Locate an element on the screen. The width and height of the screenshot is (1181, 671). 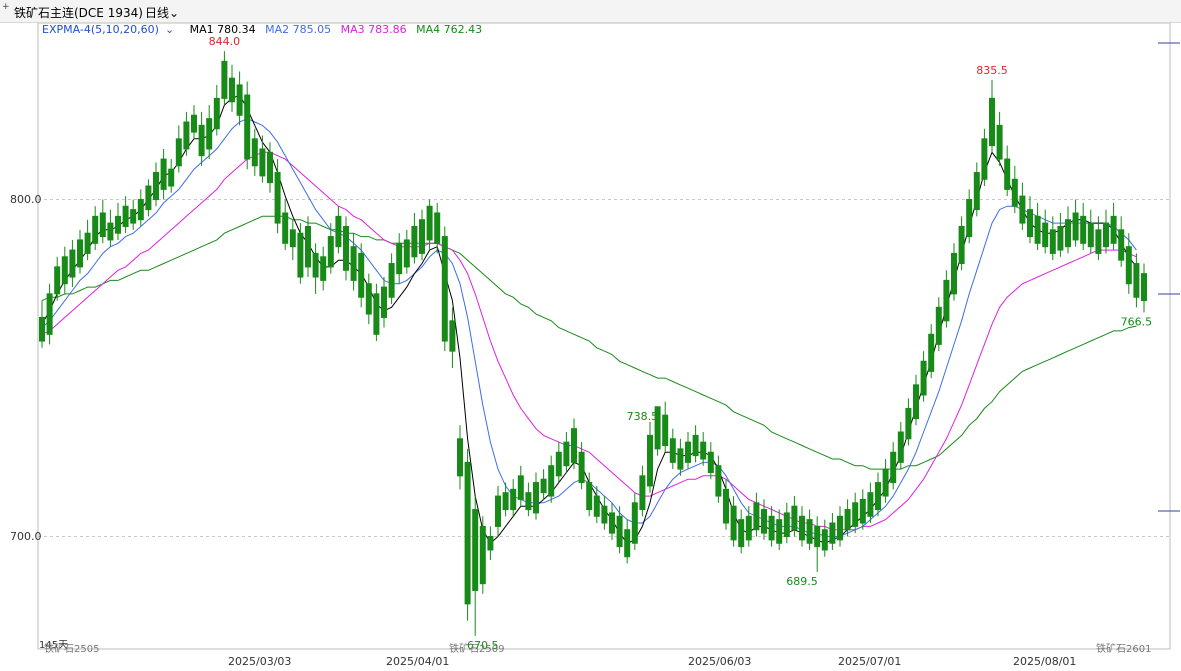
price-annotation: 766.5 is located at coordinates (1137, 321).